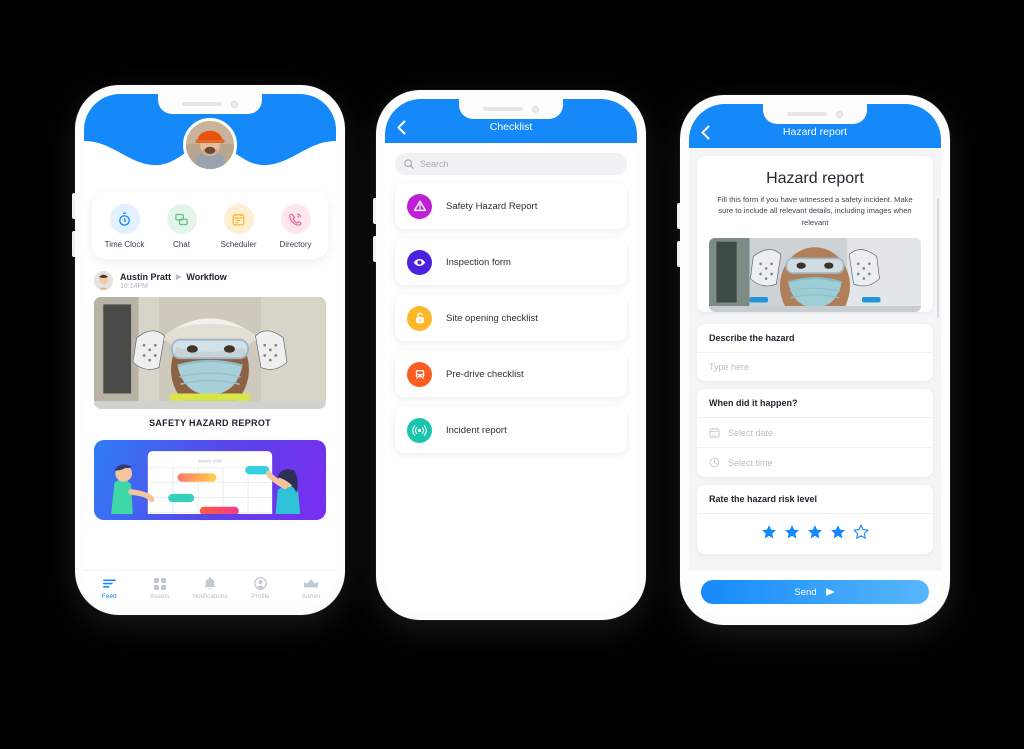 Image resolution: width=1024 pixels, height=749 pixels. I want to click on warning-triangle-icon, so click(419, 206).